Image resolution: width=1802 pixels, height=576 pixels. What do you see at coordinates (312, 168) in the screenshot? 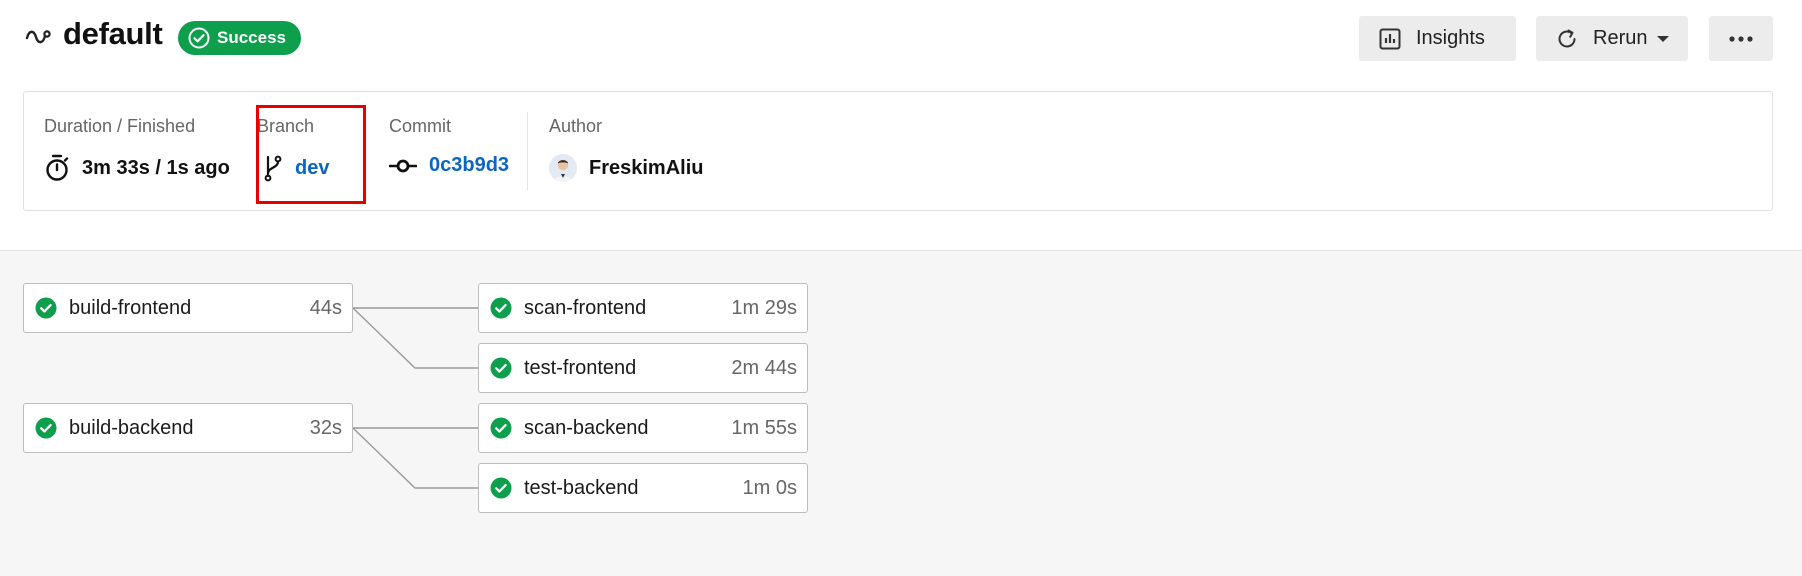
I see `branch-link: dev` at bounding box center [312, 168].